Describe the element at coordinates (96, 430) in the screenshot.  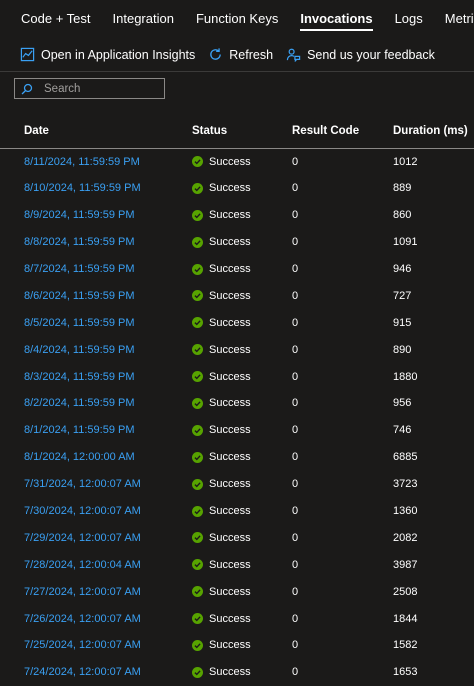
I see `invocation-date-link: 8/1/2024, 11:59:59 PM` at that location.